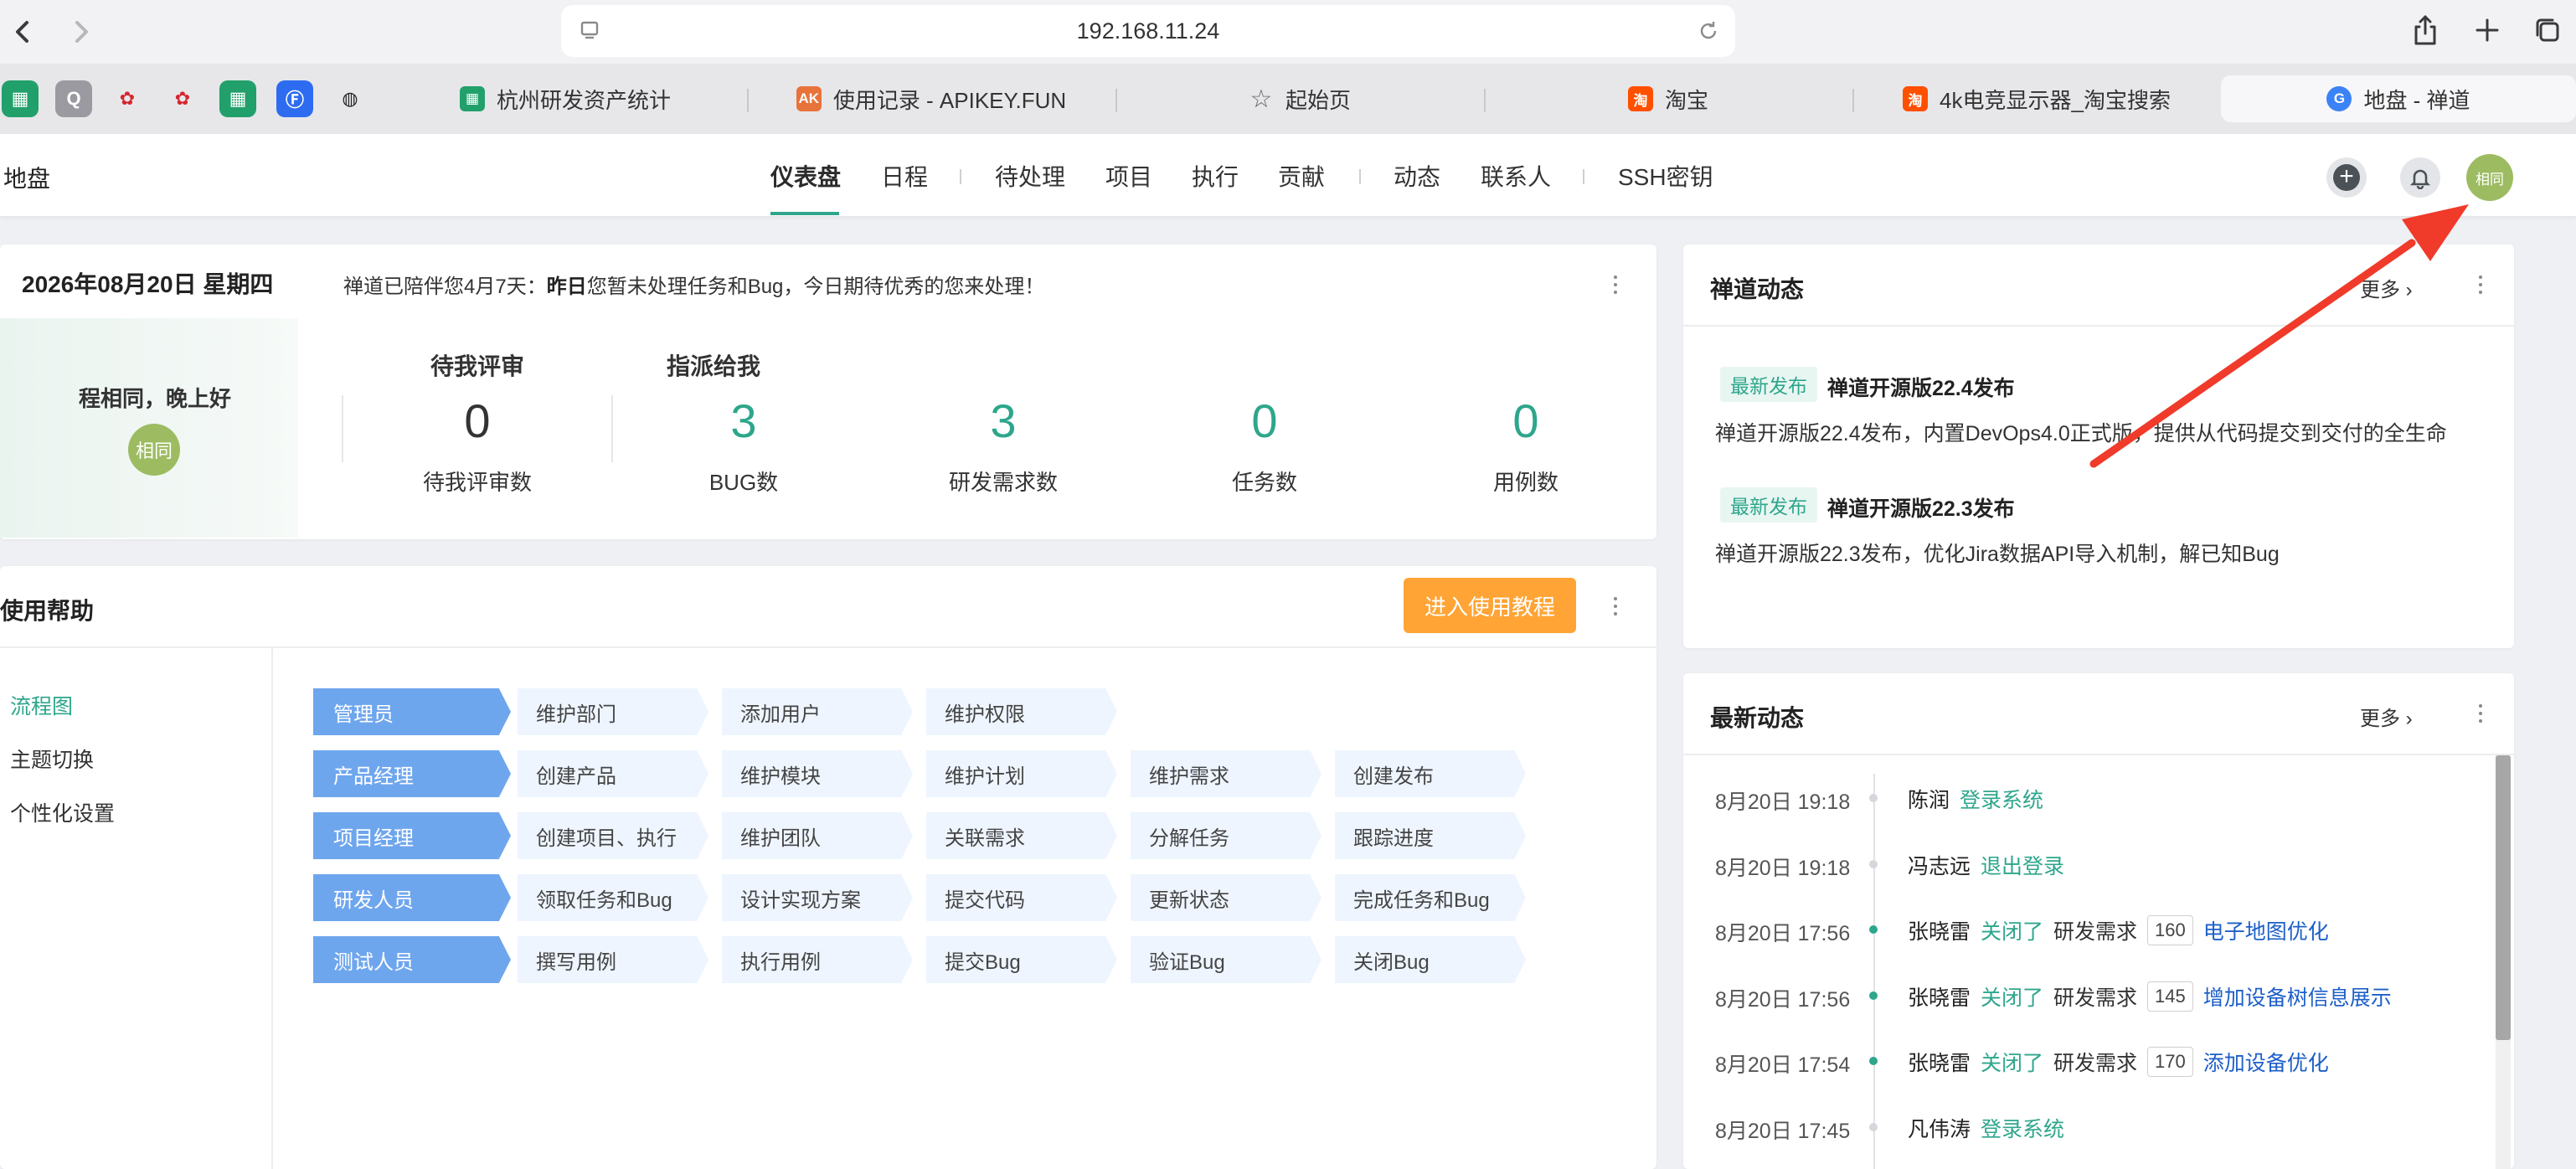 The image size is (2576, 1169). What do you see at coordinates (1986, 1128) in the screenshot?
I see `activity-content: 凡伟涛 登录系统` at bounding box center [1986, 1128].